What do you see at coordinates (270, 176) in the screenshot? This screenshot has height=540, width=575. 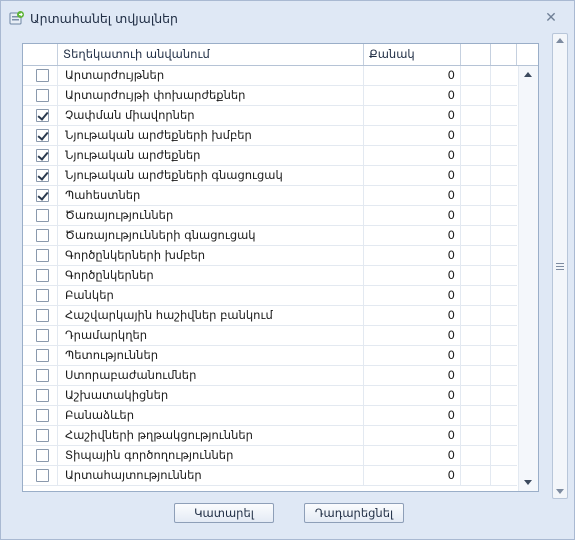 I see `table-row: Նյութական արժեքների գնացուցակ 0` at bounding box center [270, 176].